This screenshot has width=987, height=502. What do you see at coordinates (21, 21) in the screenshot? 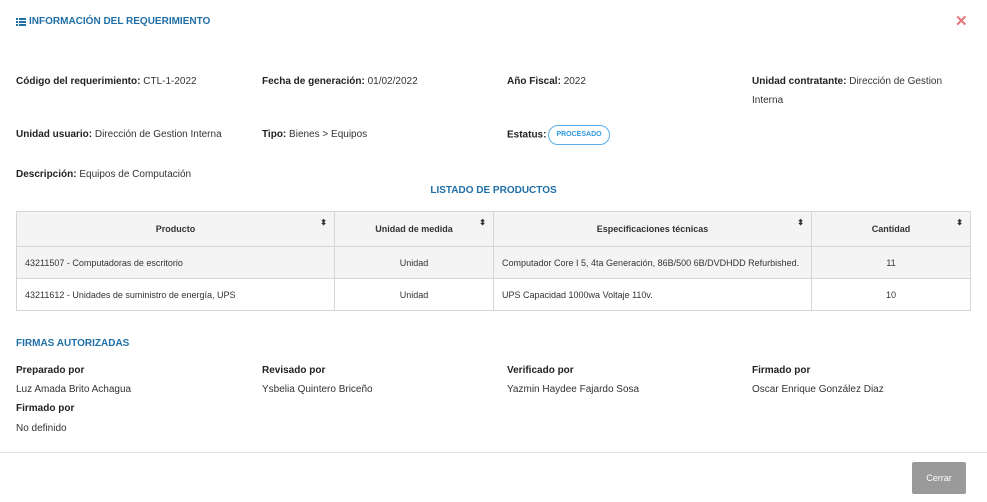
I see `list-icon` at bounding box center [21, 21].